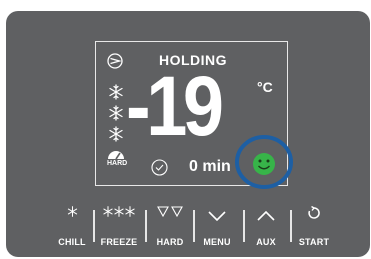 This screenshot has width=371, height=259. I want to click on freeze-button-label: FREEZE, so click(119, 242).